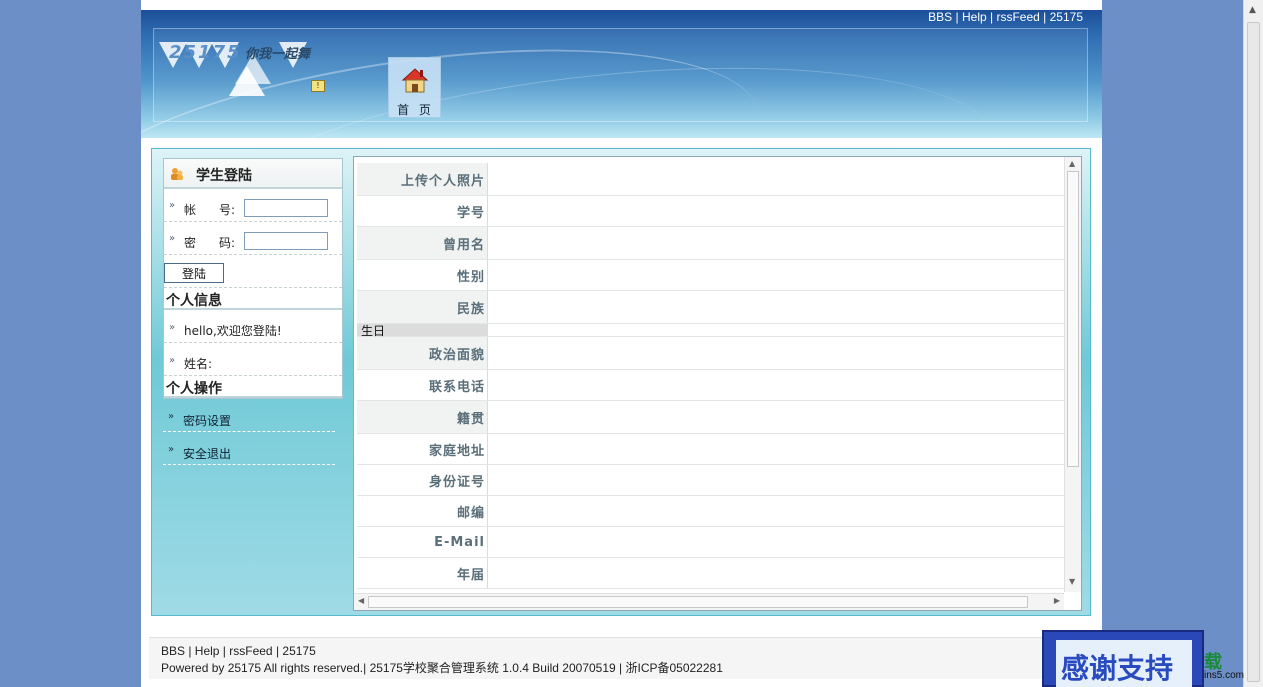  Describe the element at coordinates (422, 307) in the screenshot. I see `form-label: 民族` at that location.